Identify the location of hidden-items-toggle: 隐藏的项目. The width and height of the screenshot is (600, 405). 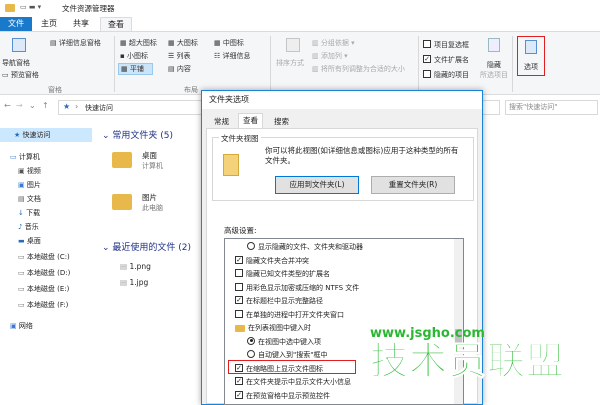
(446, 75).